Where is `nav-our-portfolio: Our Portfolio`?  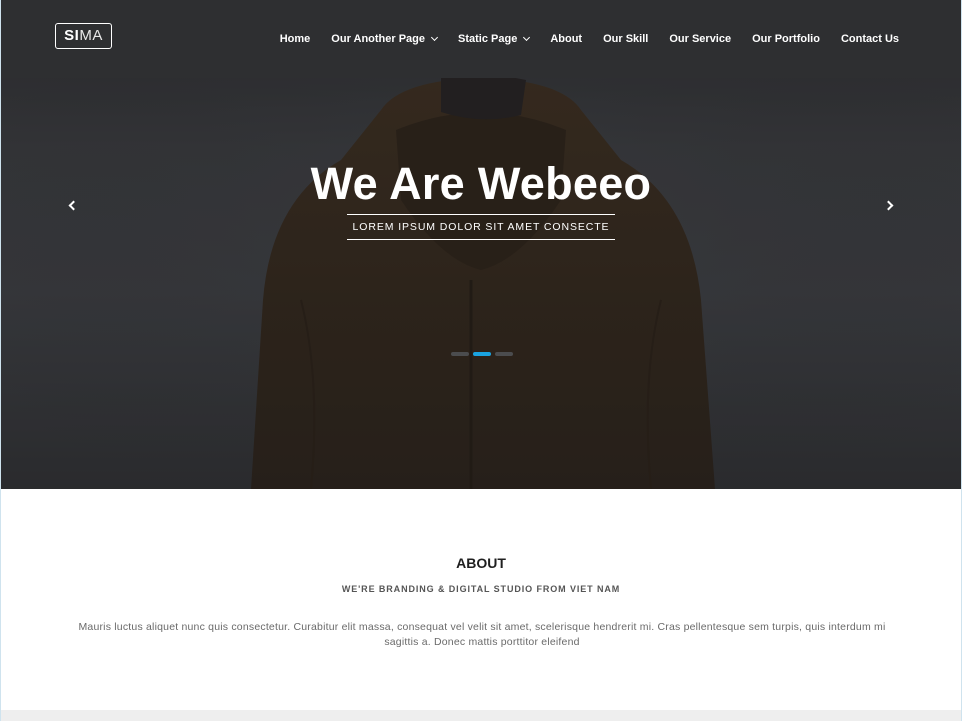
nav-our-portfolio: Our Portfolio is located at coordinates (786, 39).